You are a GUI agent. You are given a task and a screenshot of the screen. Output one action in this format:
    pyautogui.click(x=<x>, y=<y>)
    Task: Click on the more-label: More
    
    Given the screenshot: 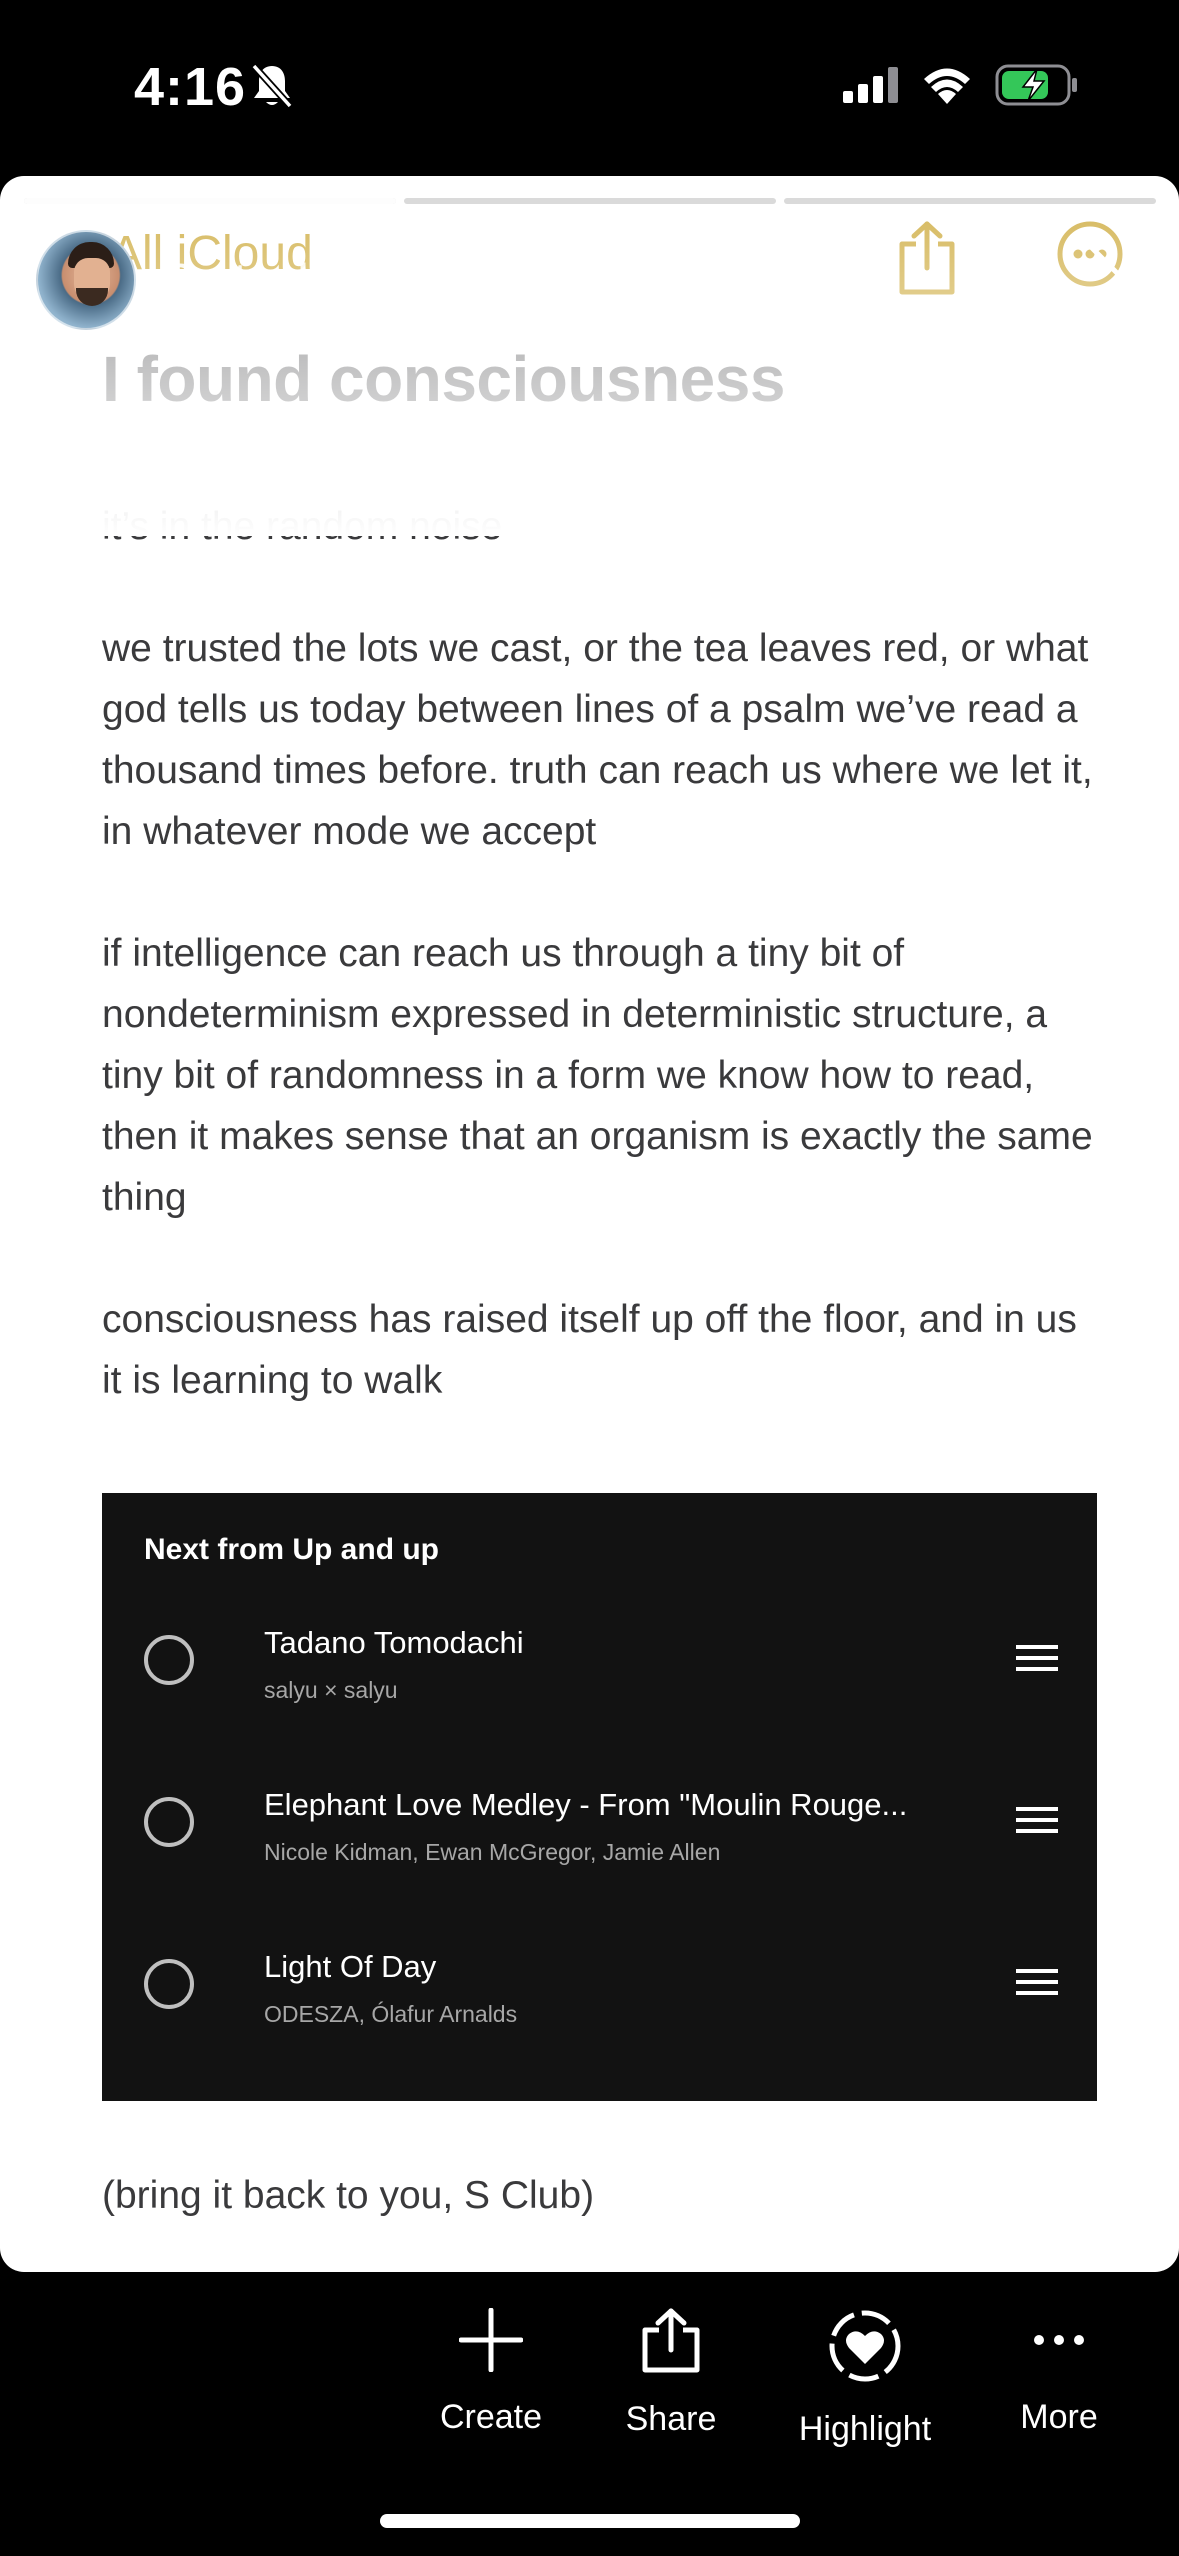 What is the action you would take?
    pyautogui.click(x=1059, y=2417)
    